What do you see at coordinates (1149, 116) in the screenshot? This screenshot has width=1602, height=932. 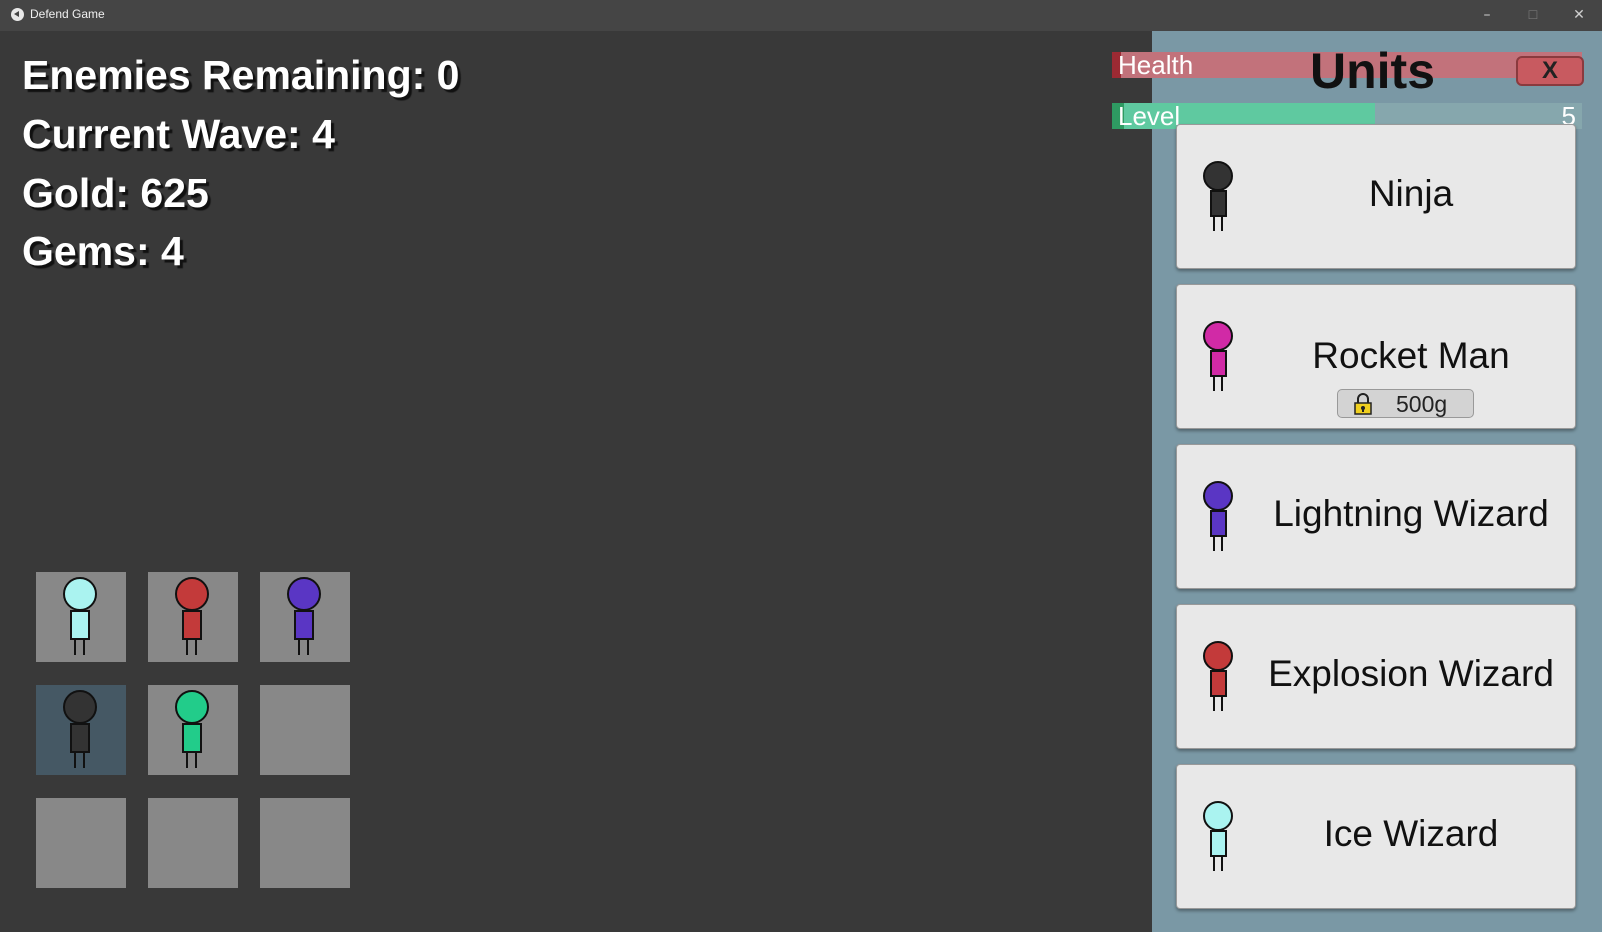 I see `level-label: Level` at bounding box center [1149, 116].